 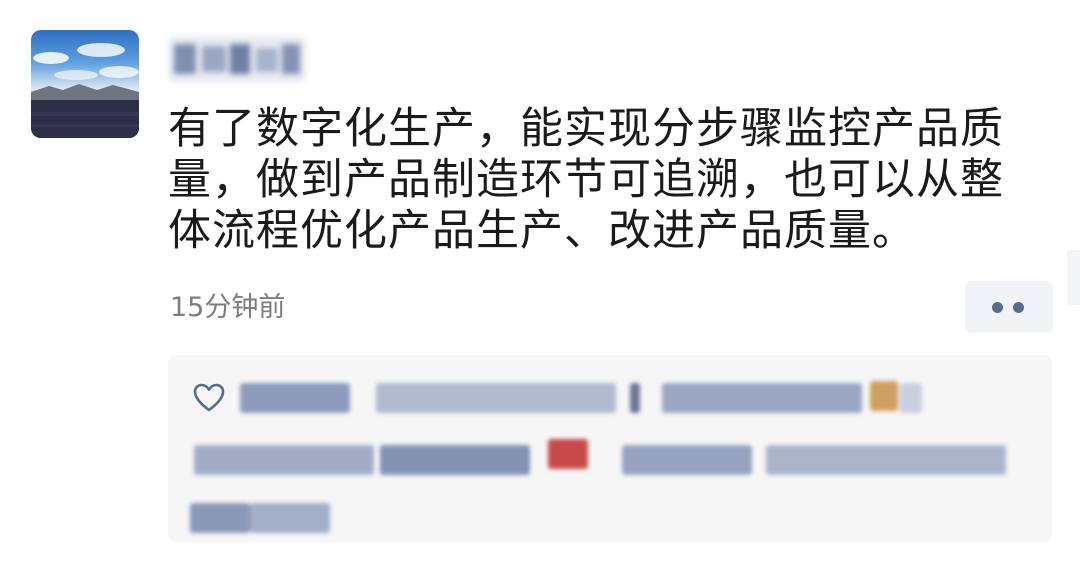 I want to click on post-content-line: 有了数字化生产，能实现分步骤监控产品质, so click(x=586, y=129).